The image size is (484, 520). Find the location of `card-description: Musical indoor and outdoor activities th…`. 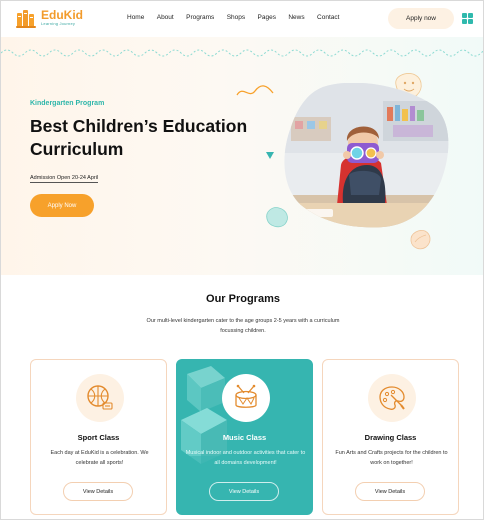

card-description: Musical indoor and outdoor activities th… is located at coordinates (245, 458).